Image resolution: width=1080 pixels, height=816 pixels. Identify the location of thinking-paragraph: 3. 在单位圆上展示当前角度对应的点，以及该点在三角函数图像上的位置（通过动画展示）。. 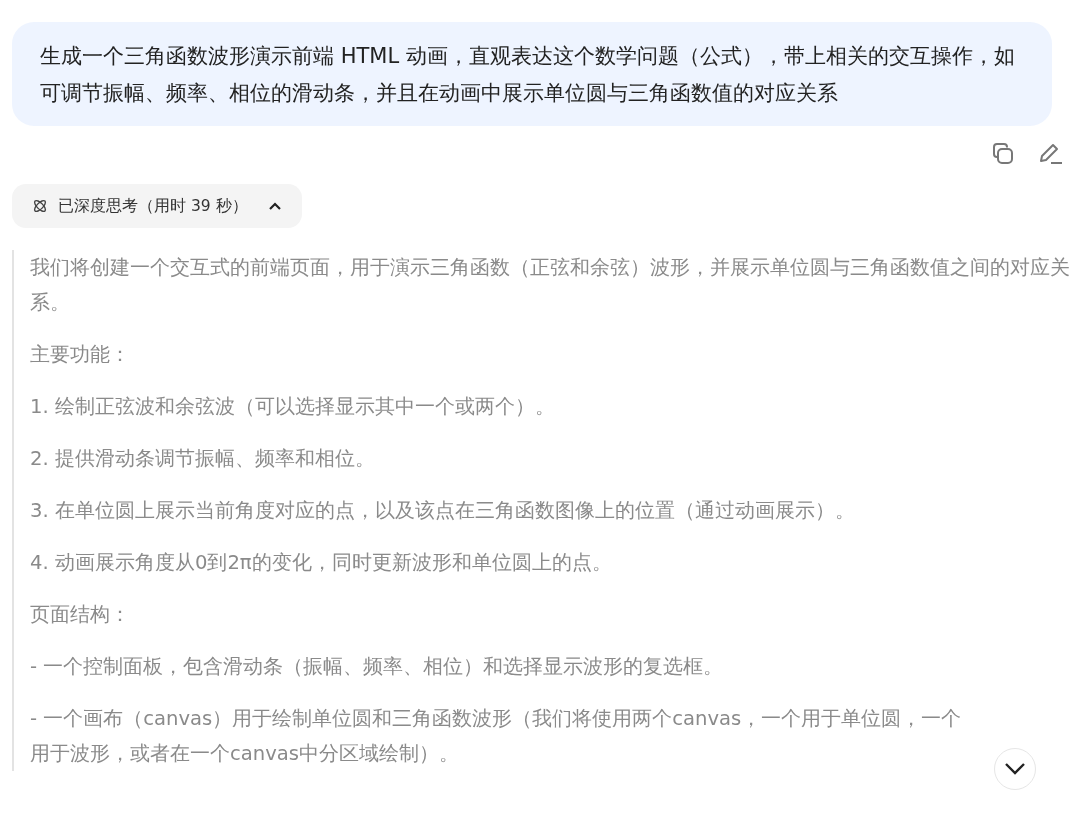
(443, 511).